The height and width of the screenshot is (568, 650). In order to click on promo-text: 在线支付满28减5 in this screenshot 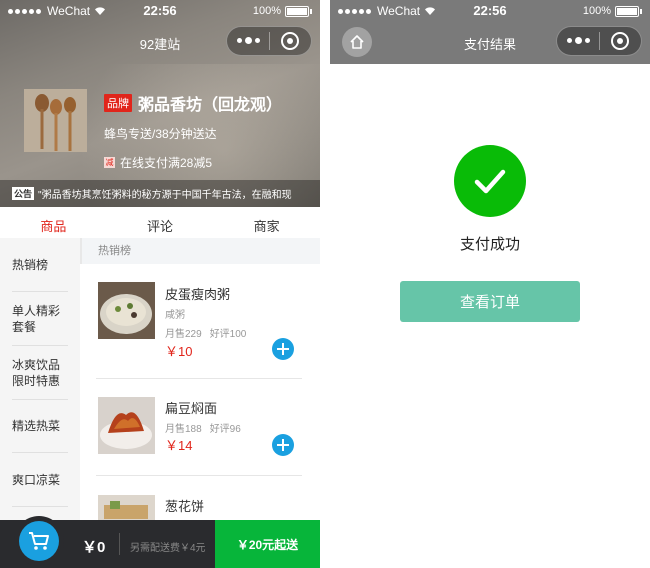, I will do `click(166, 163)`.